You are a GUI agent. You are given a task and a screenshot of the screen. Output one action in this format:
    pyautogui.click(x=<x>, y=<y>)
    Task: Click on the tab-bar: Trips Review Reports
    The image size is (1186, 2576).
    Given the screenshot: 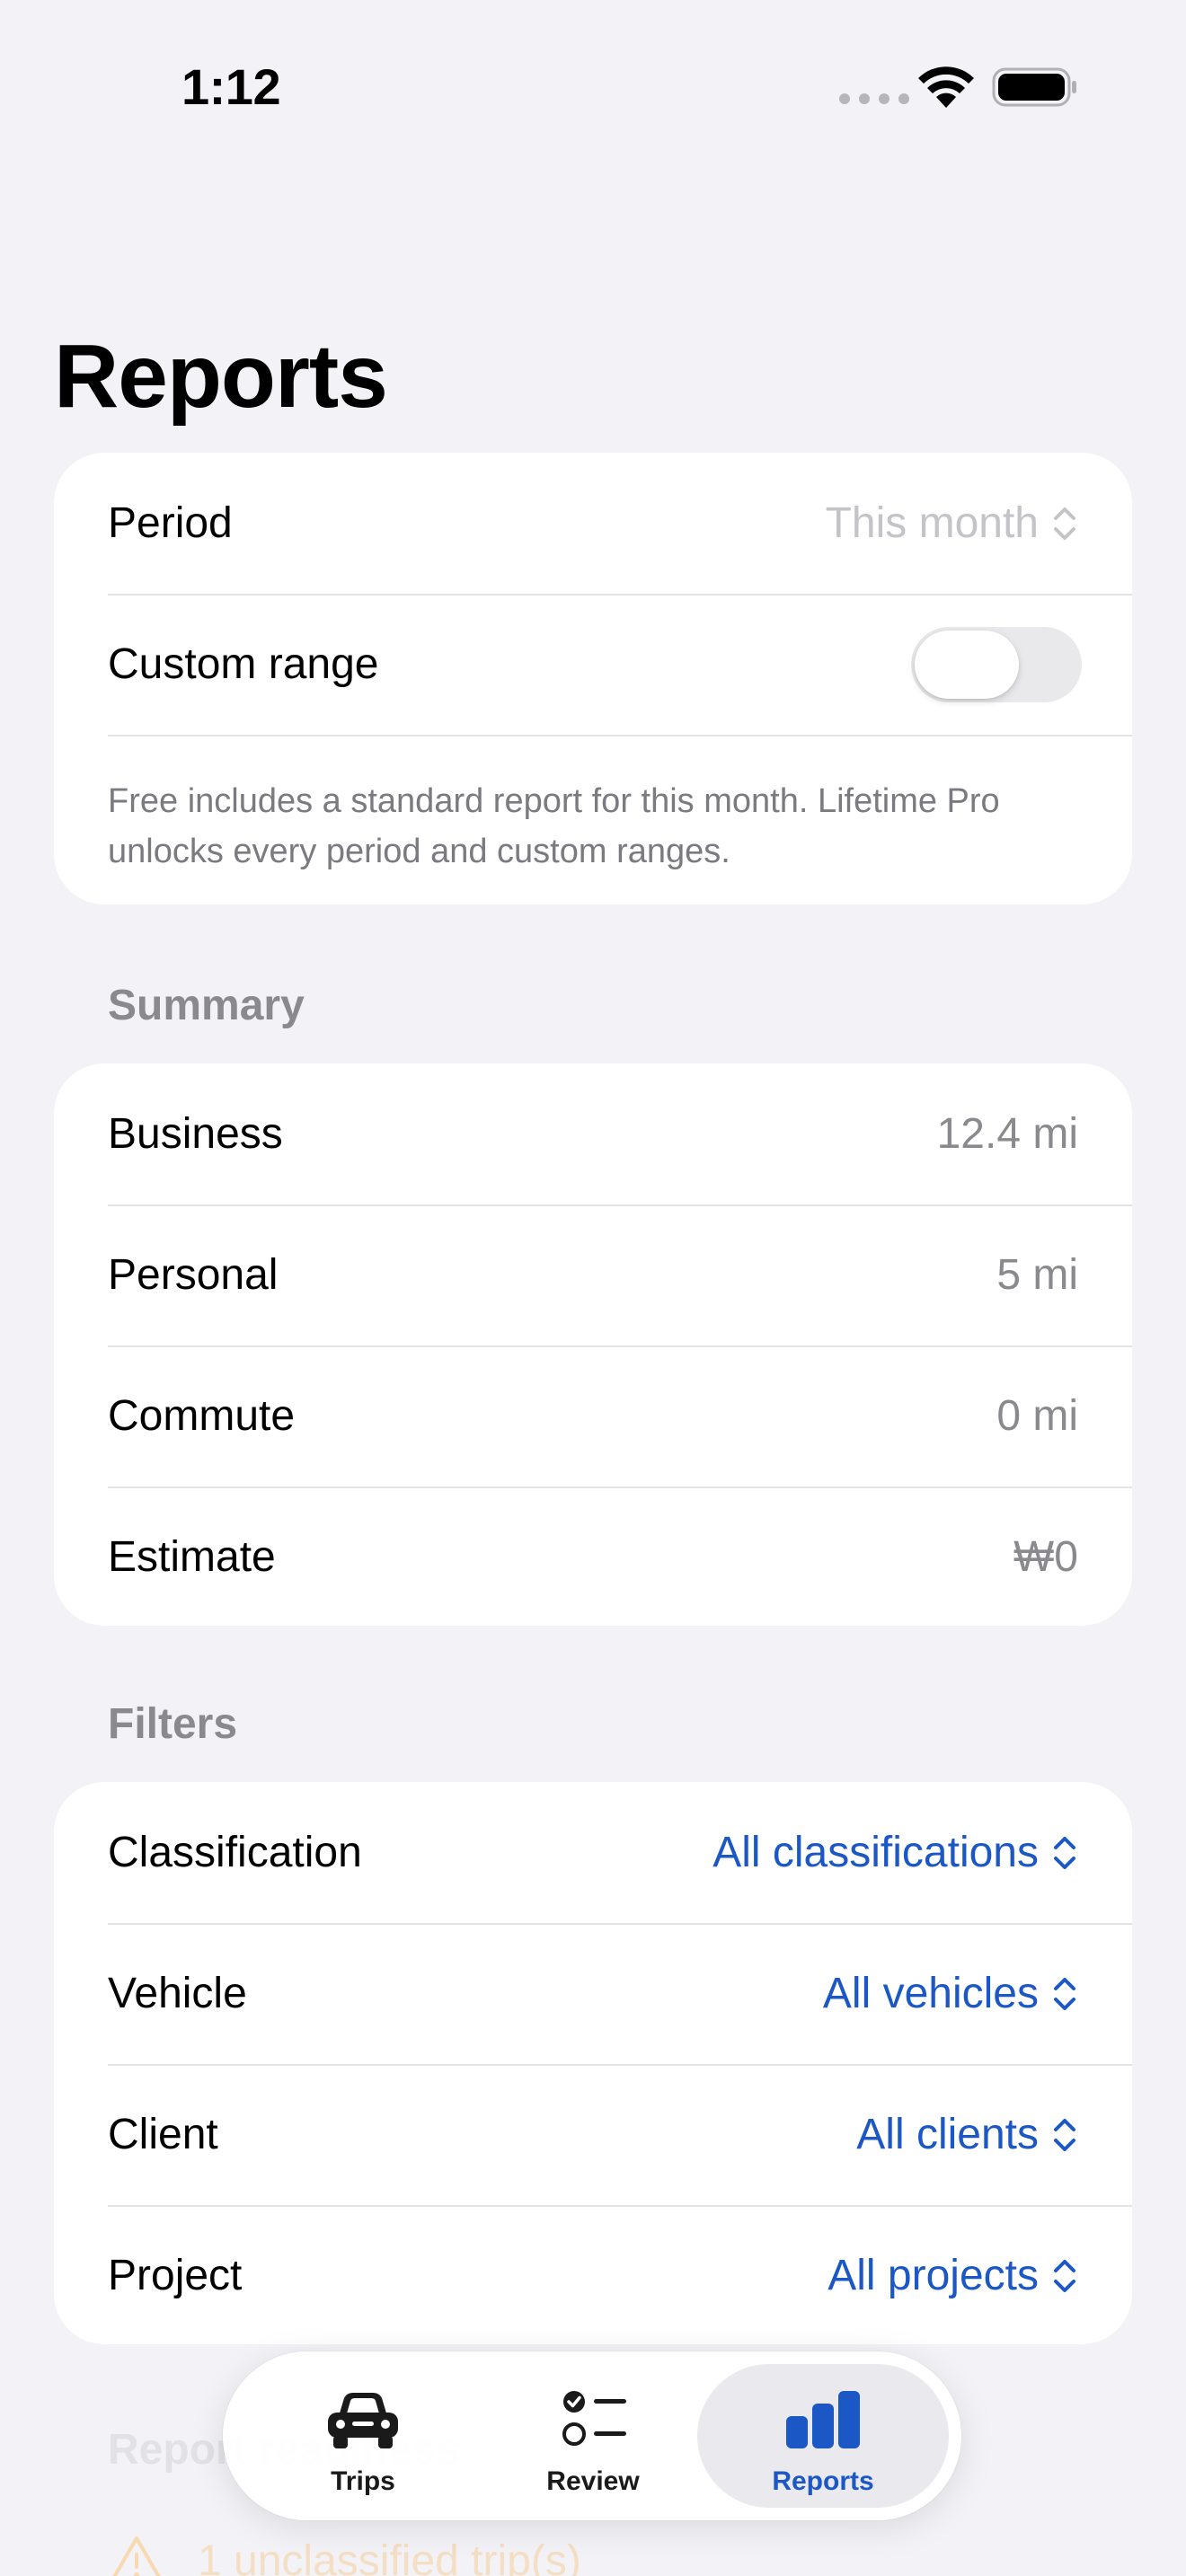 What is the action you would take?
    pyautogui.click(x=592, y=2435)
    